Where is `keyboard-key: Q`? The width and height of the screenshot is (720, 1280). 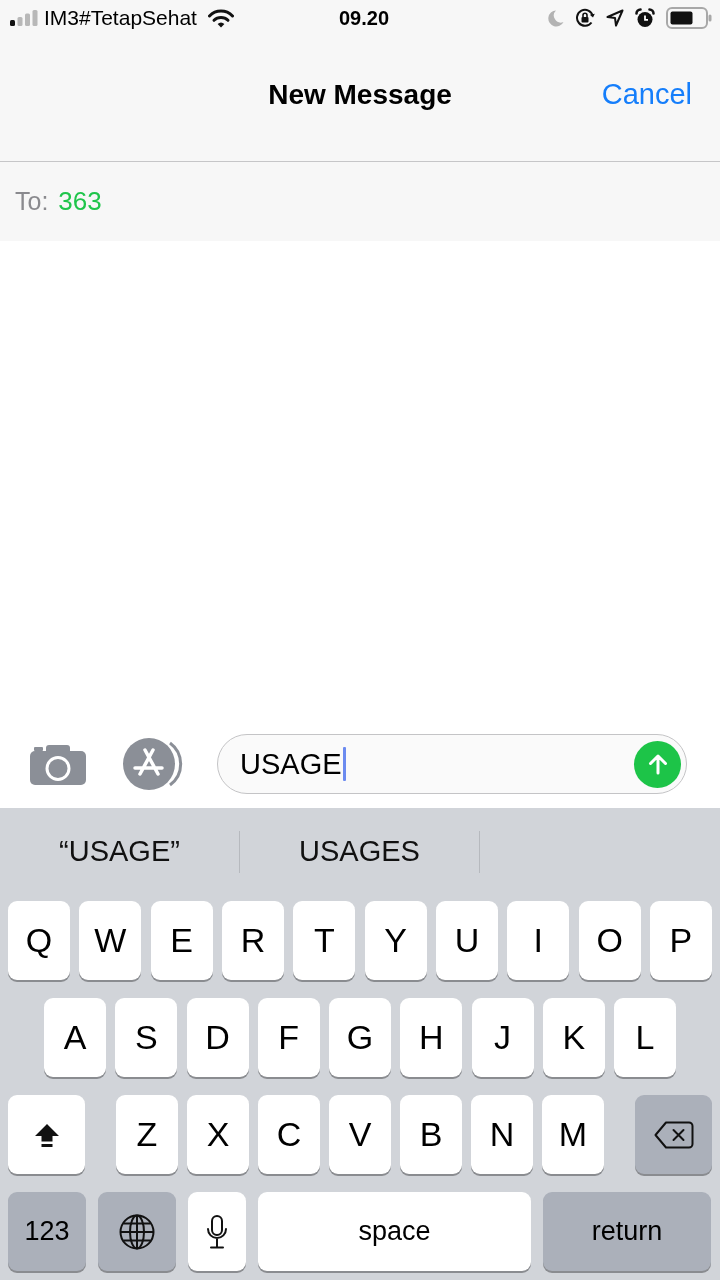 keyboard-key: Q is located at coordinates (39, 940).